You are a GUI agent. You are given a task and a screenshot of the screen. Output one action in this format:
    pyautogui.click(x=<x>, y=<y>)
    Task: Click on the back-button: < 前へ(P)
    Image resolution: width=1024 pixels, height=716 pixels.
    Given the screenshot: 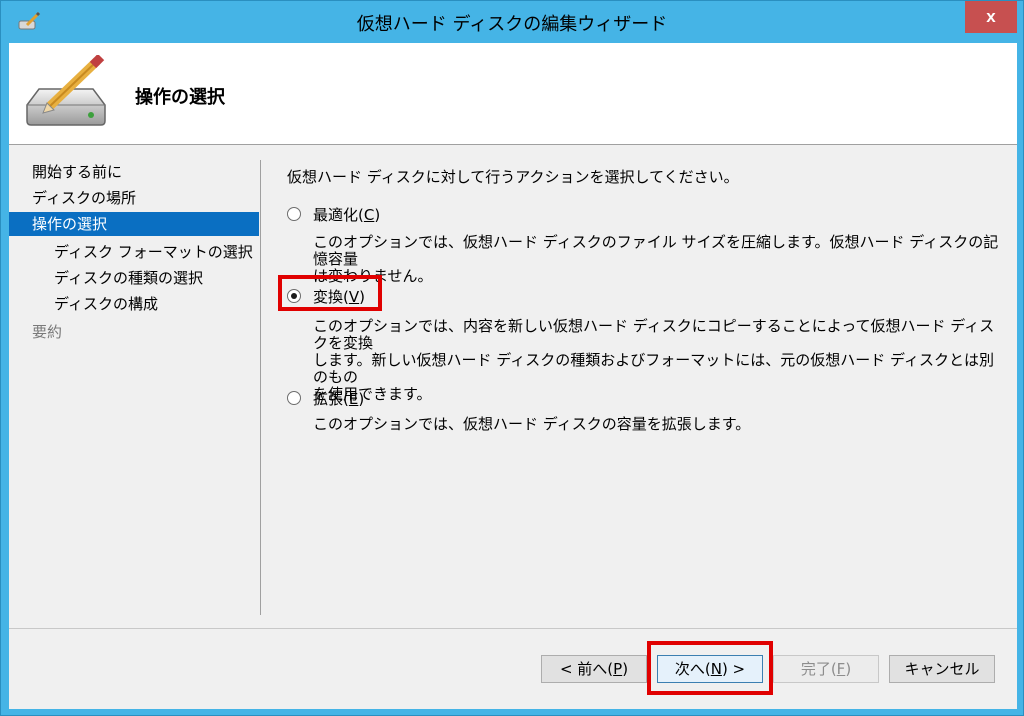 What is the action you would take?
    pyautogui.click(x=594, y=669)
    